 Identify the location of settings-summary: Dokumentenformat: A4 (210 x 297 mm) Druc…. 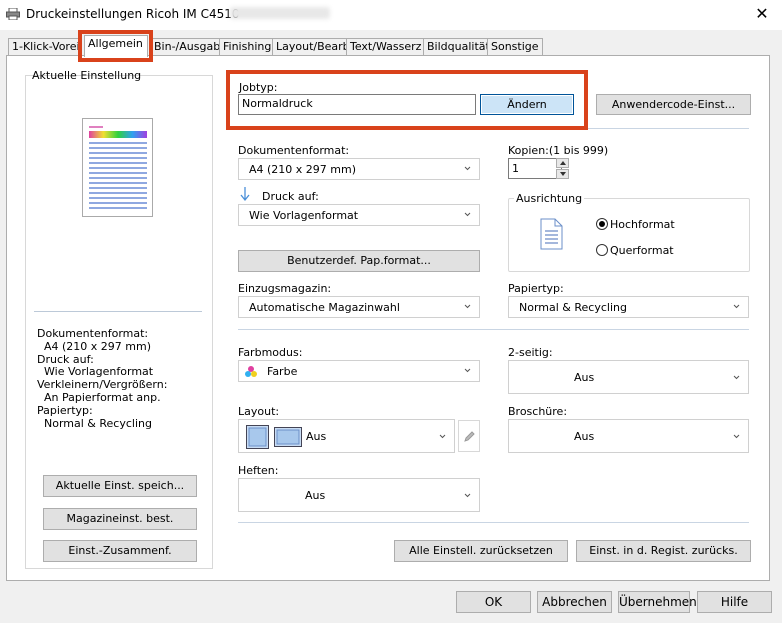
(102, 378).